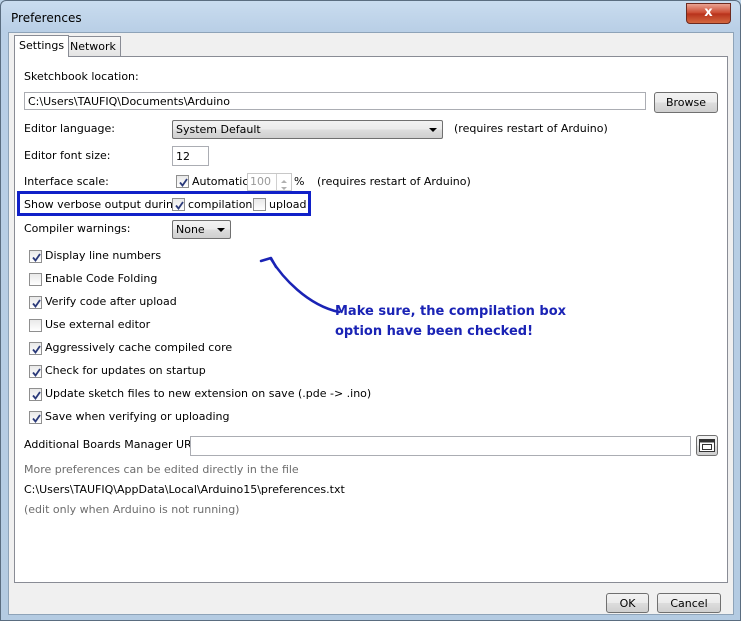  Describe the element at coordinates (190, 156) in the screenshot. I see `font-size-input: 12` at that location.